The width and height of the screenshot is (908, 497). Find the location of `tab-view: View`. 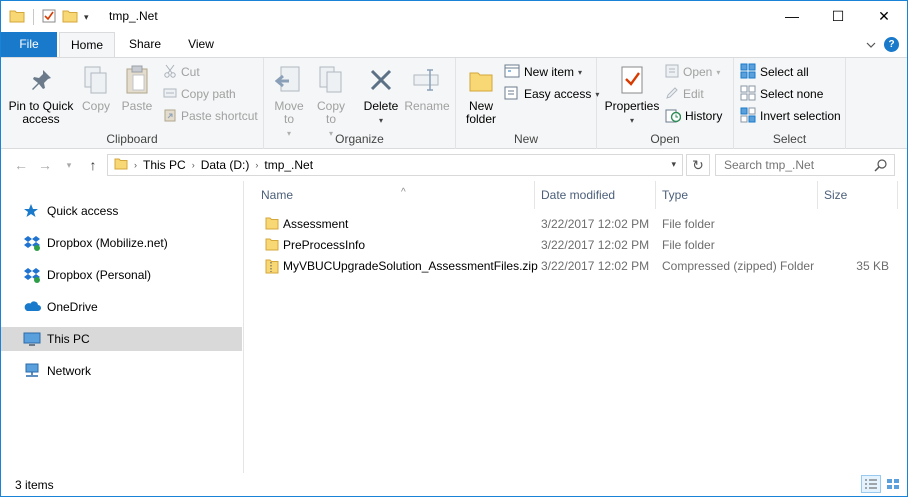

tab-view: View is located at coordinates (201, 44).